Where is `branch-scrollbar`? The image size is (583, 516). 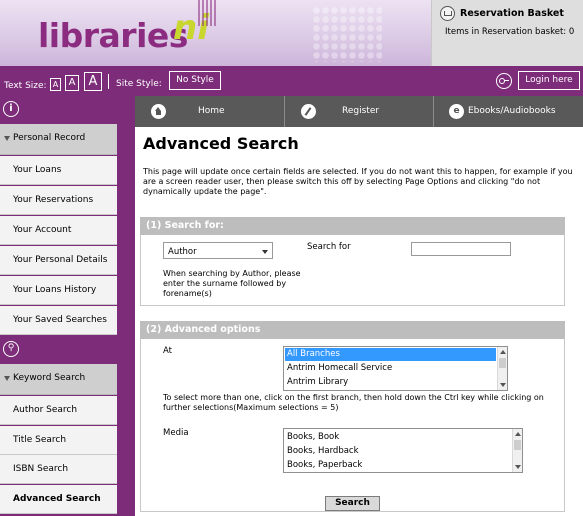
branch-scrollbar is located at coordinates (502, 368).